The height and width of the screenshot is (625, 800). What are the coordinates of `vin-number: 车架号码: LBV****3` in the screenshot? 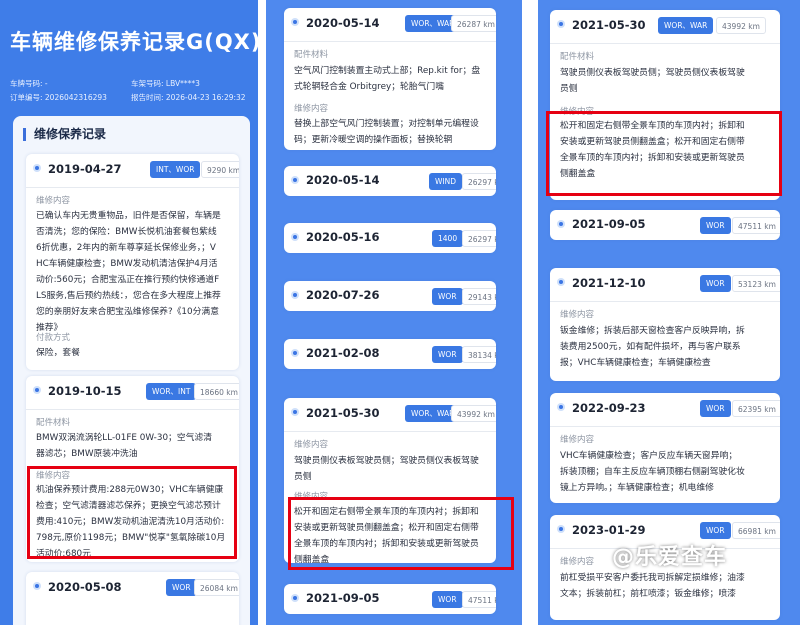 It's located at (165, 83).